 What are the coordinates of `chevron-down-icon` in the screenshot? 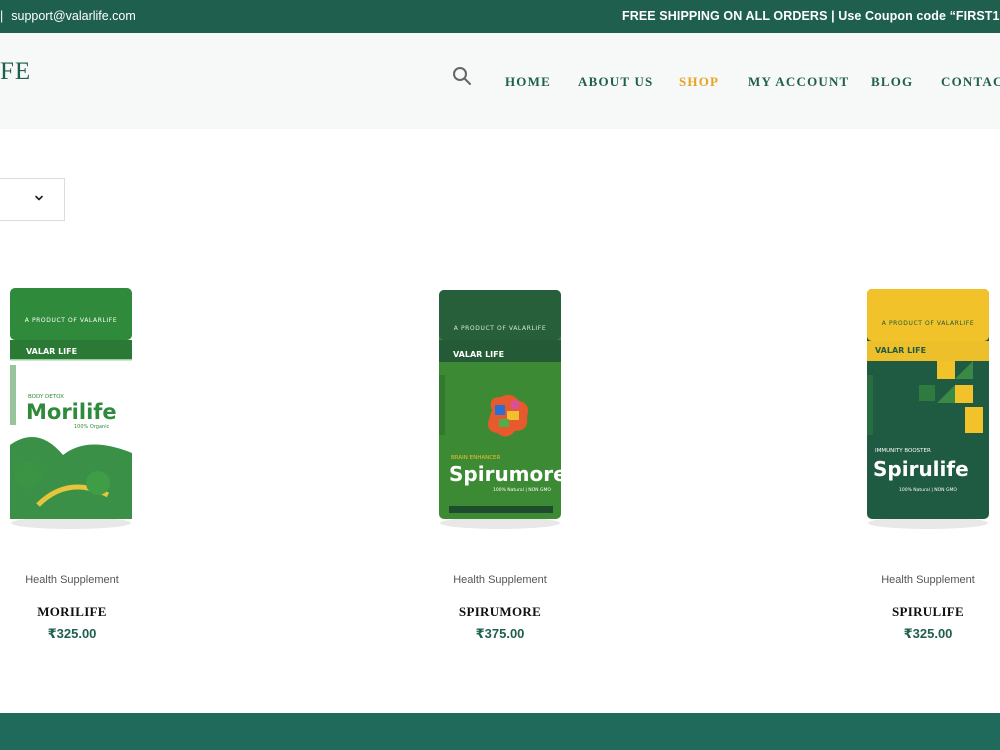 It's located at (39, 198).